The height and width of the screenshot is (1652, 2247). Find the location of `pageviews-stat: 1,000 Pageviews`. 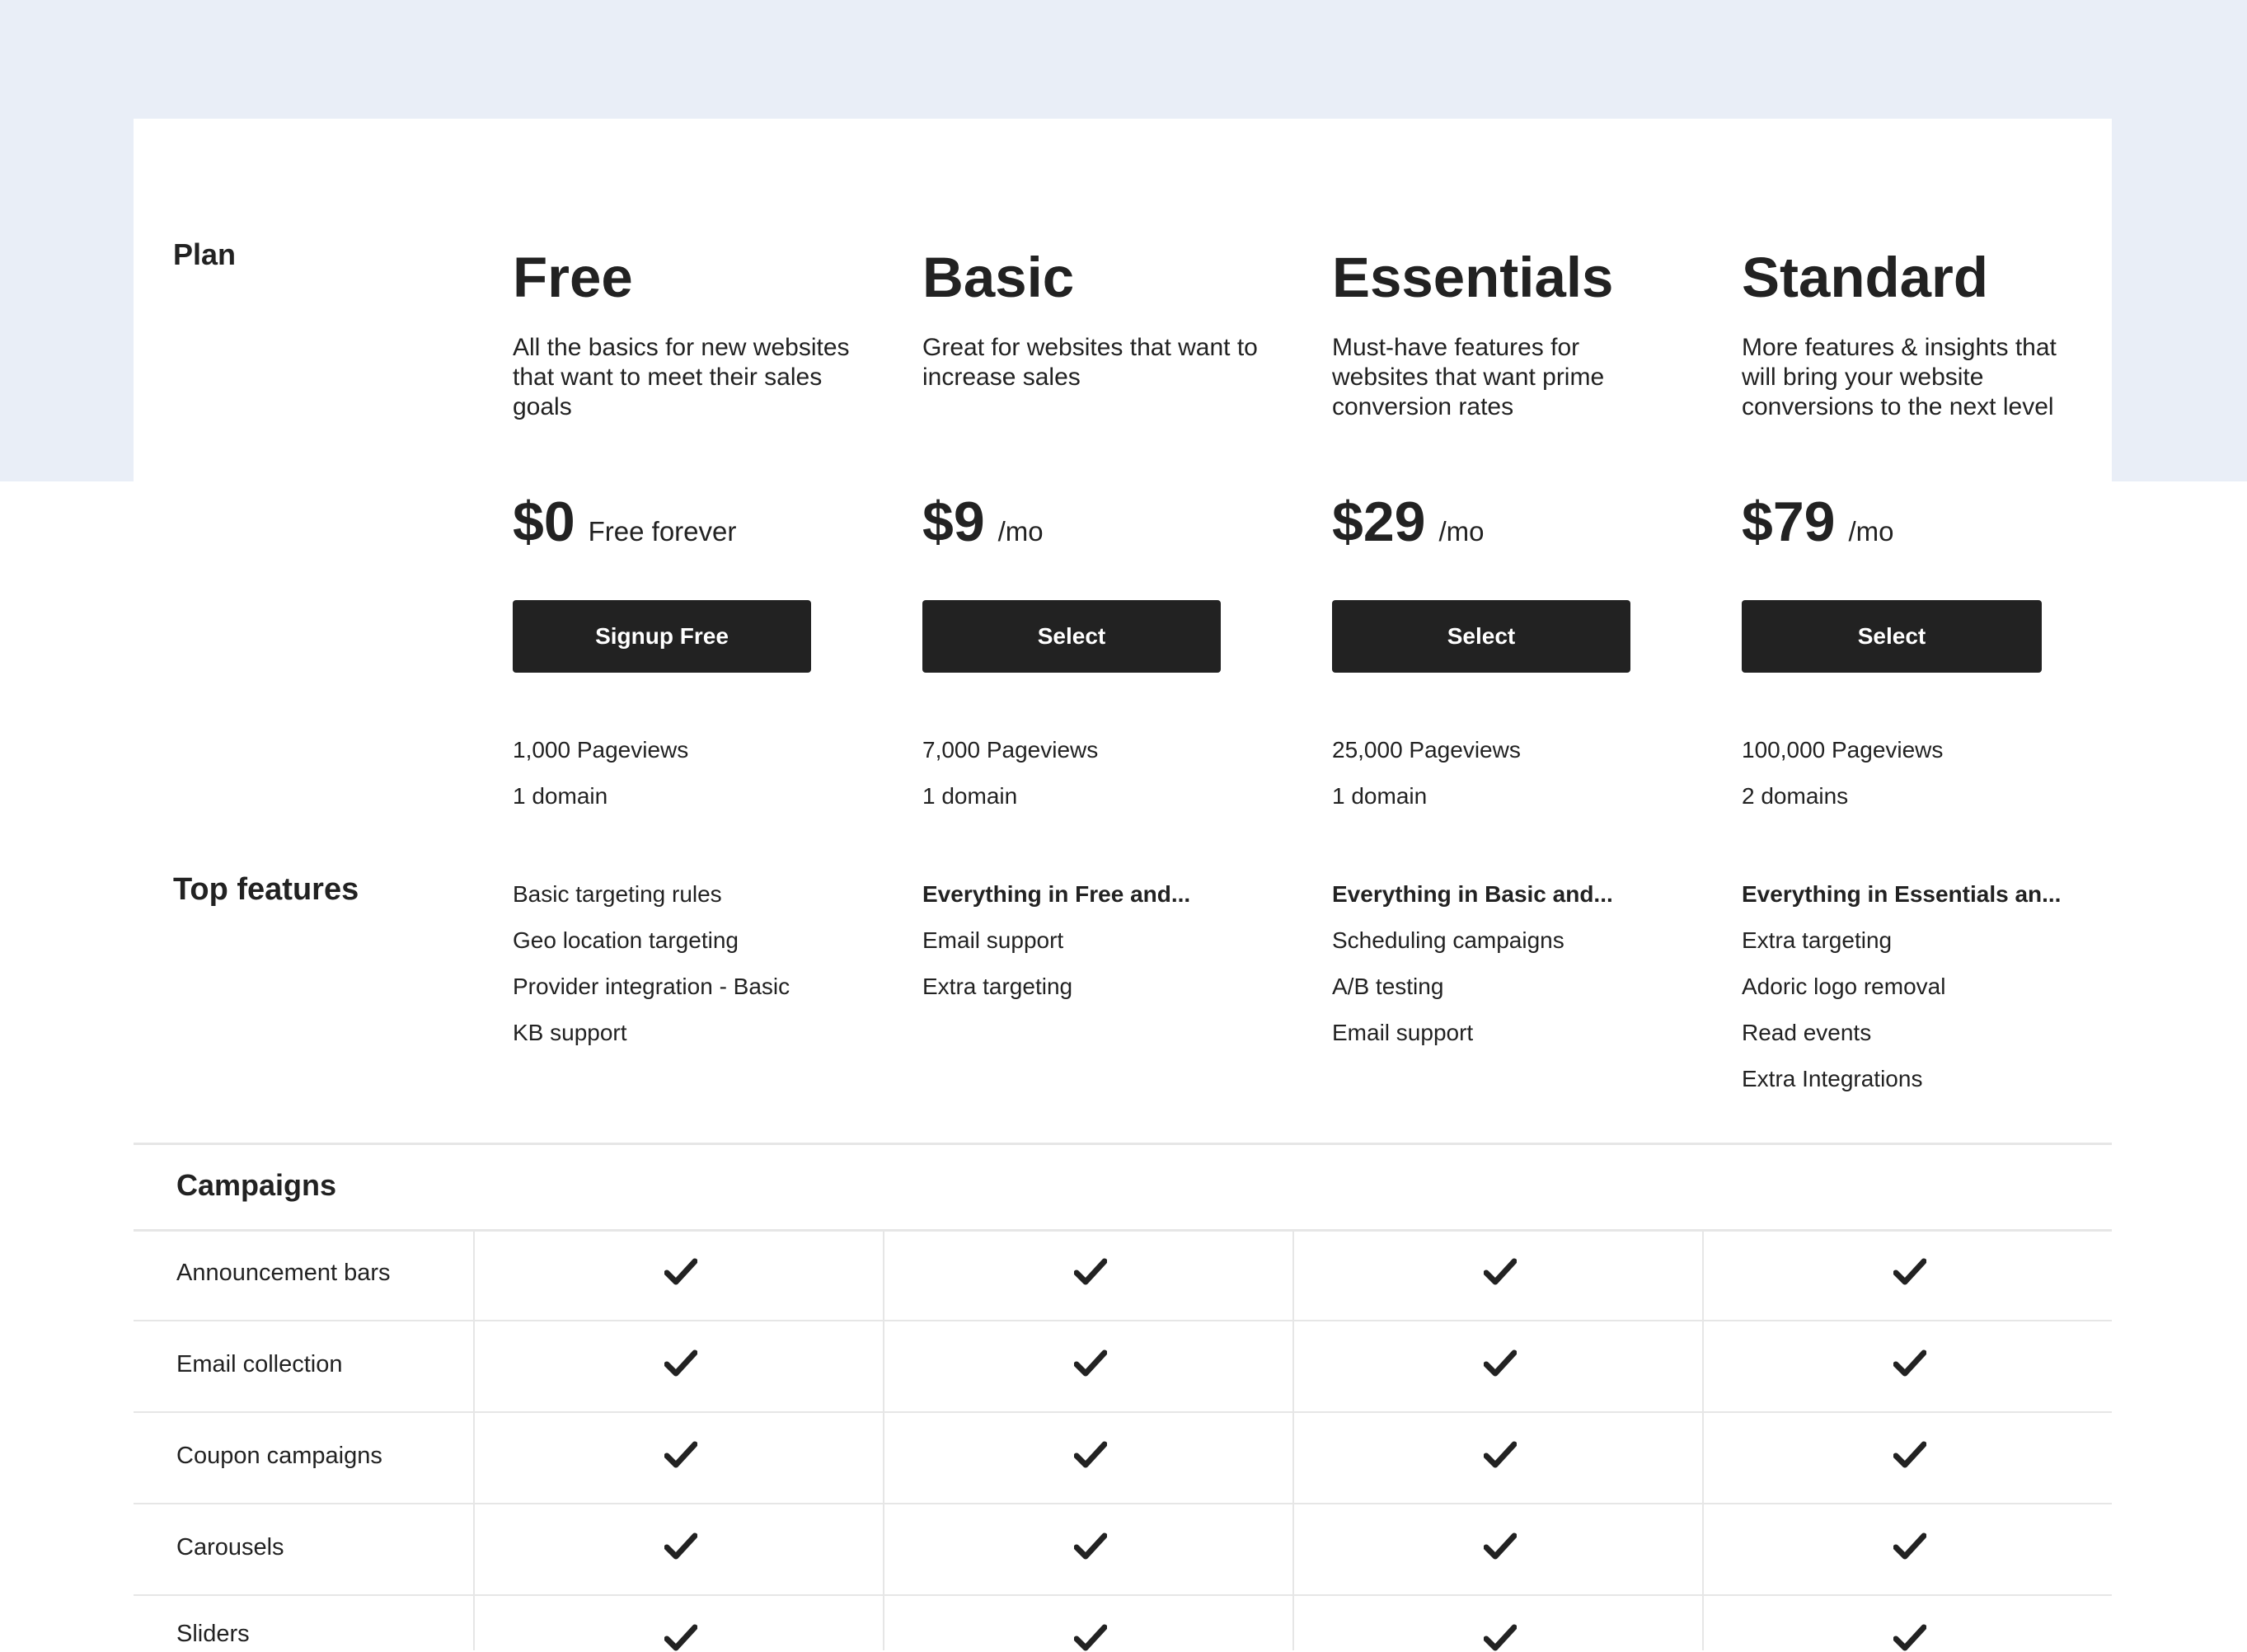

pageviews-stat: 1,000 Pageviews is located at coordinates (601, 750).